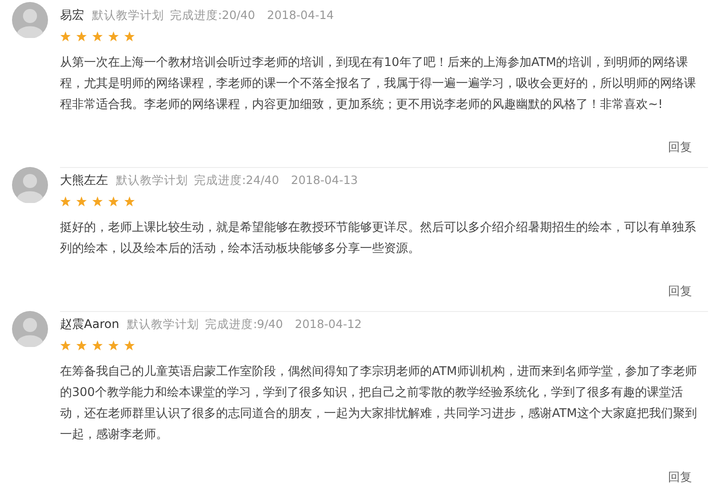 The image size is (720, 484). I want to click on progress-label: 完成进度:20/40, so click(213, 15).